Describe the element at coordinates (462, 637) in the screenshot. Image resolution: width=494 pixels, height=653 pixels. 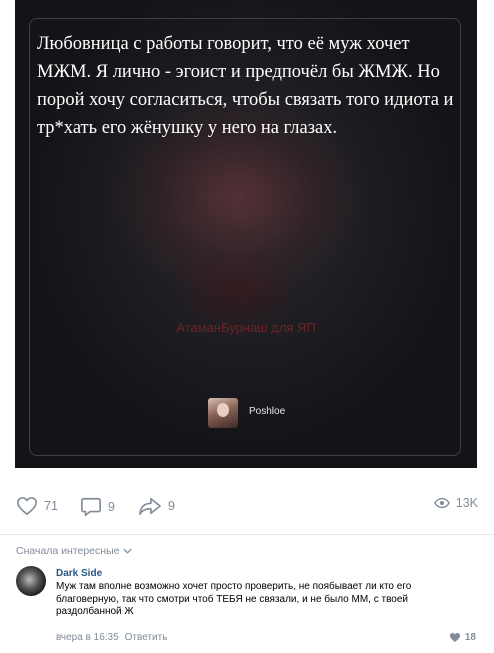
I see `comment-like-button: 18` at that location.